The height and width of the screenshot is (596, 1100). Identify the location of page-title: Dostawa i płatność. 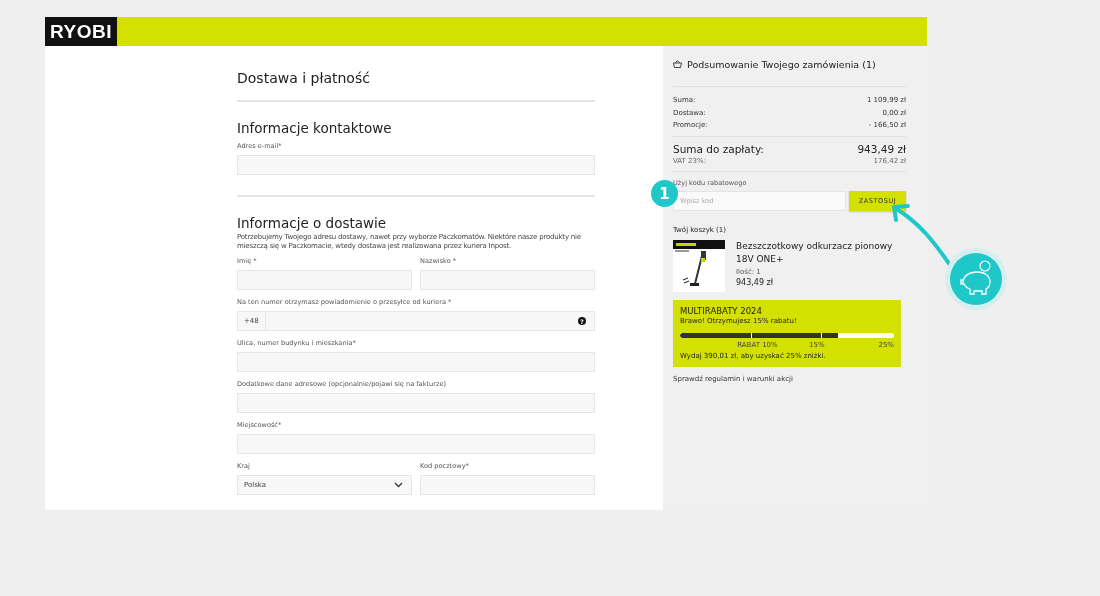
(304, 79).